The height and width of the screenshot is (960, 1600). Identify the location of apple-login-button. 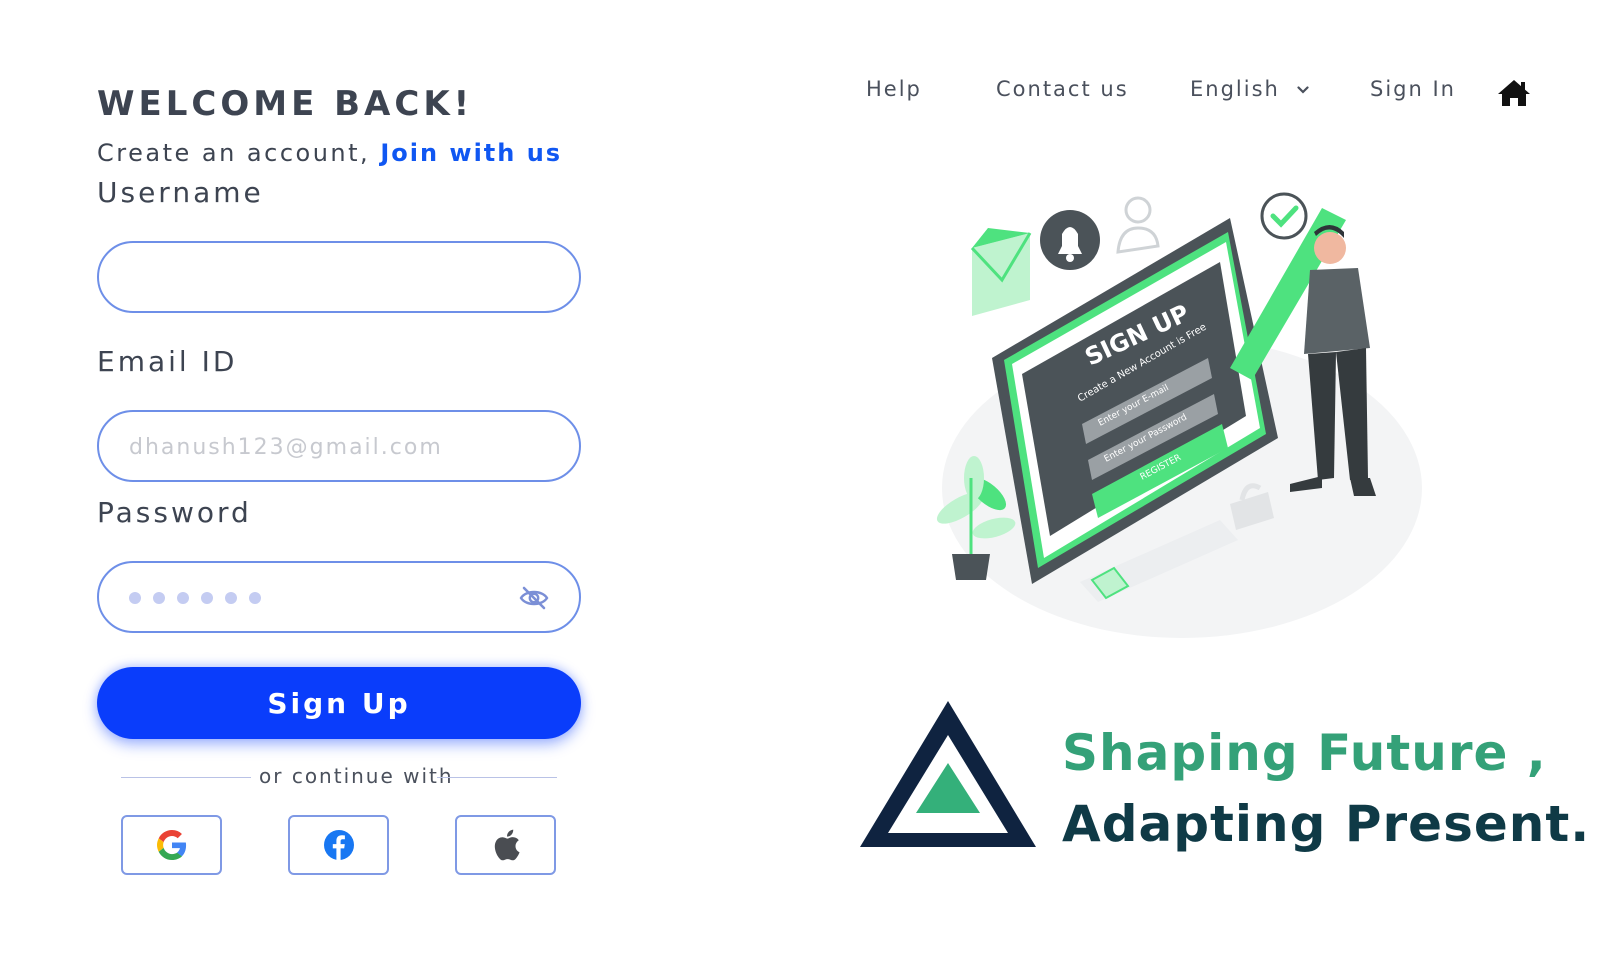
(505, 845).